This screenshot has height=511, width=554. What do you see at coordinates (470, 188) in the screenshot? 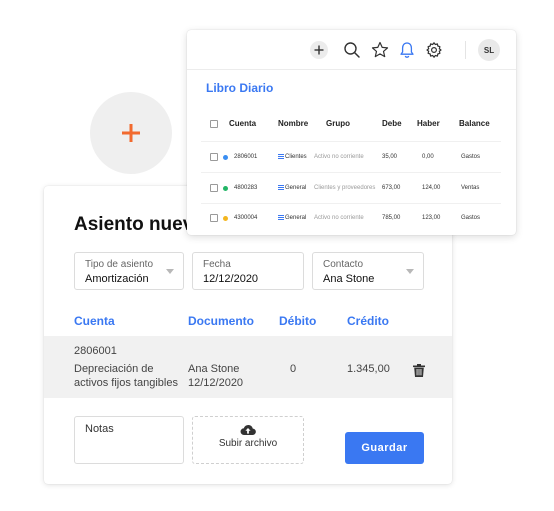
I see `row-balance: Ventas` at bounding box center [470, 188].